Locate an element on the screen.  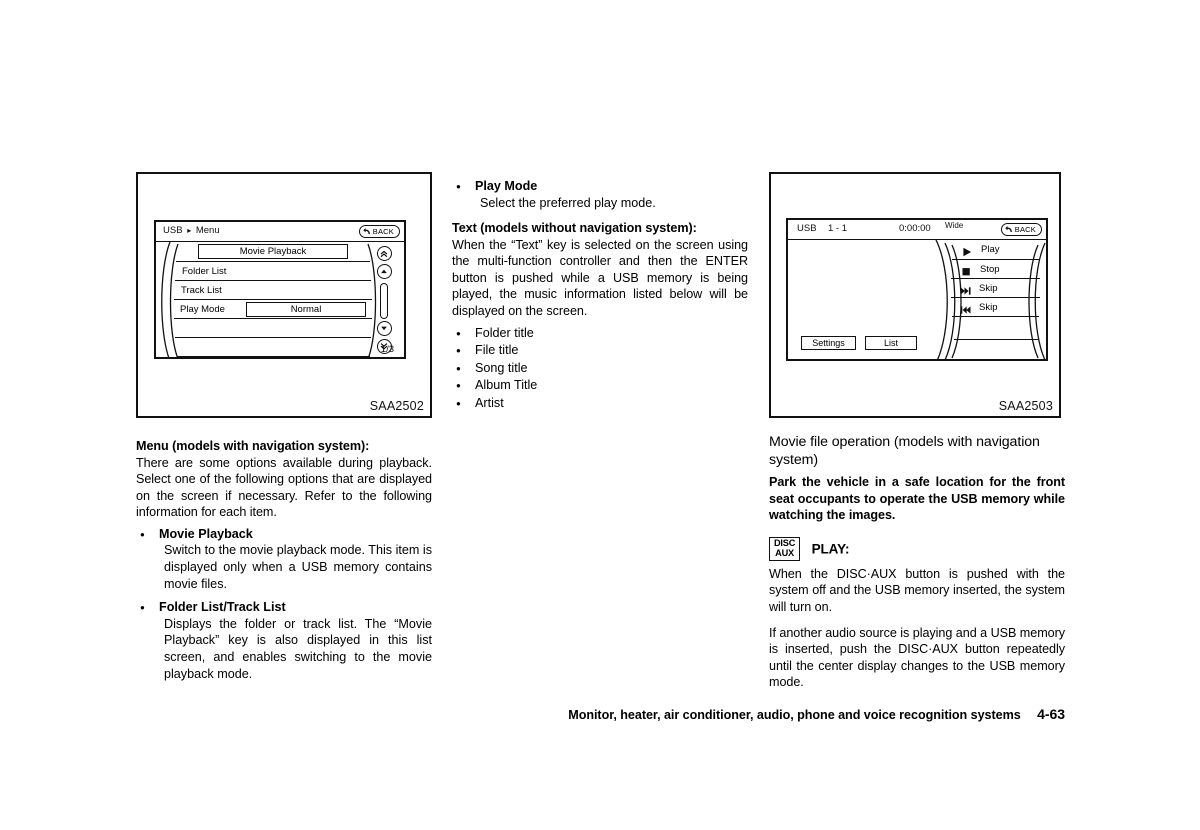
option-term: Movie Playback is located at coordinates (206, 533).